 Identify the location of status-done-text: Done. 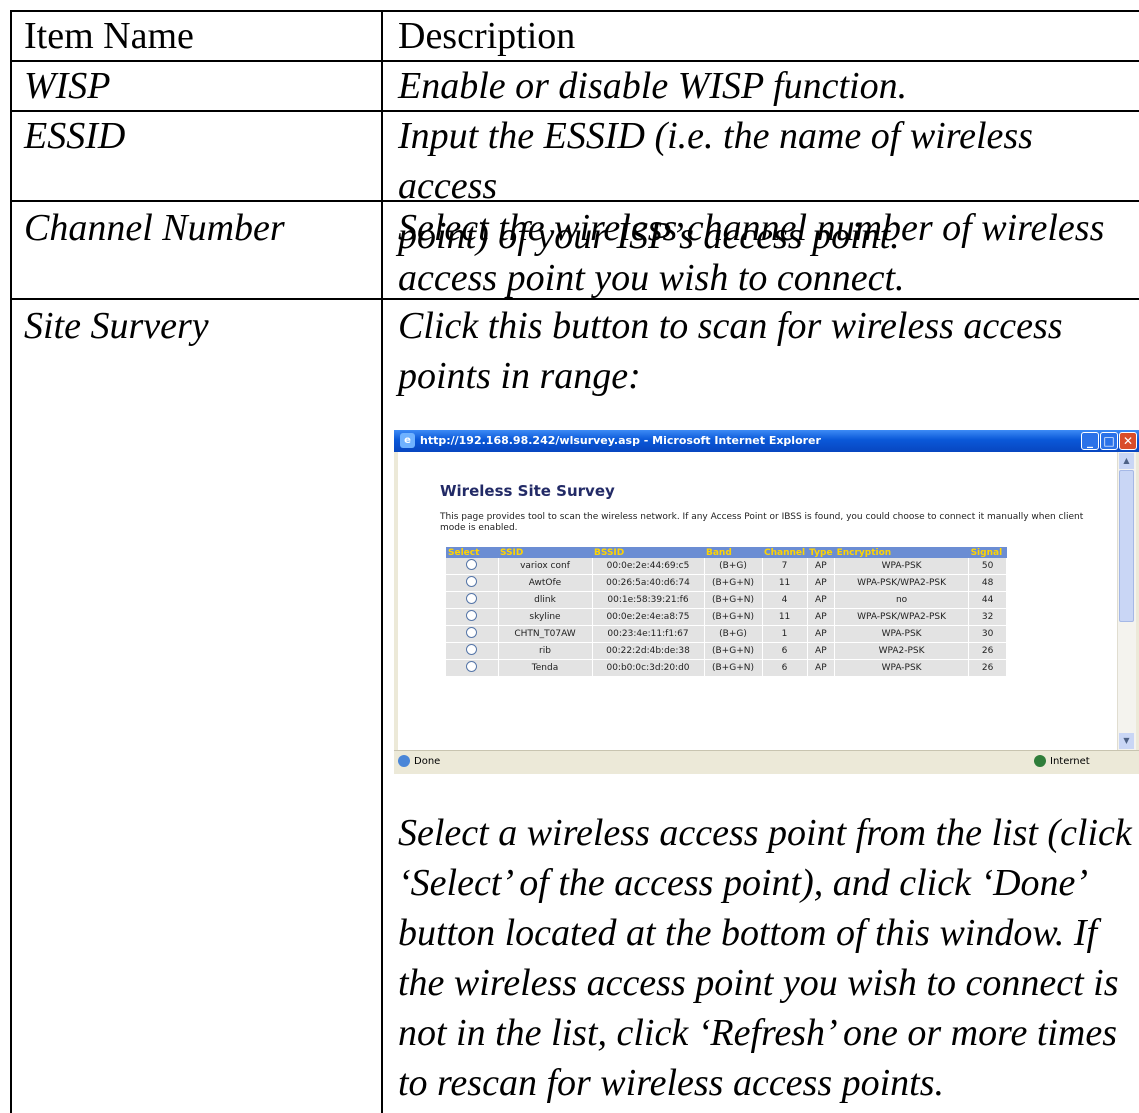
(427, 761).